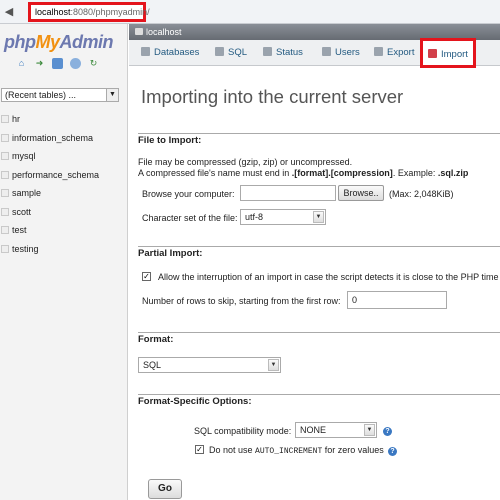  Describe the element at coordinates (156, 339) in the screenshot. I see `section-legend: Format:` at that location.